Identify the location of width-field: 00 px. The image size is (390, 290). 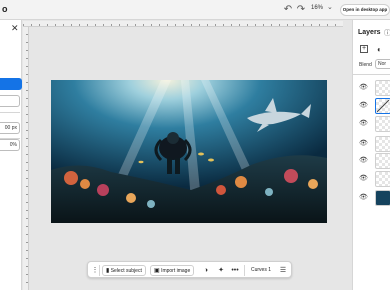
(10, 128).